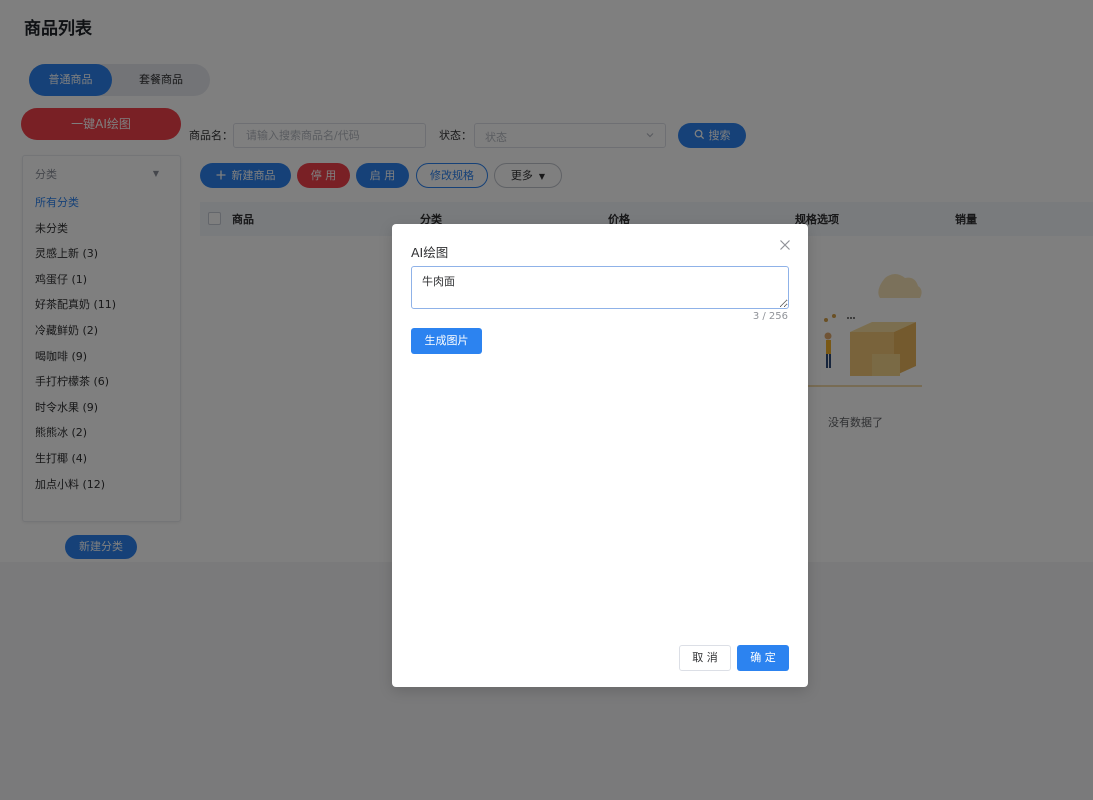 The width and height of the screenshot is (1093, 800). Describe the element at coordinates (600, 287) in the screenshot. I see `prompt-textarea: 牛肉面` at that location.